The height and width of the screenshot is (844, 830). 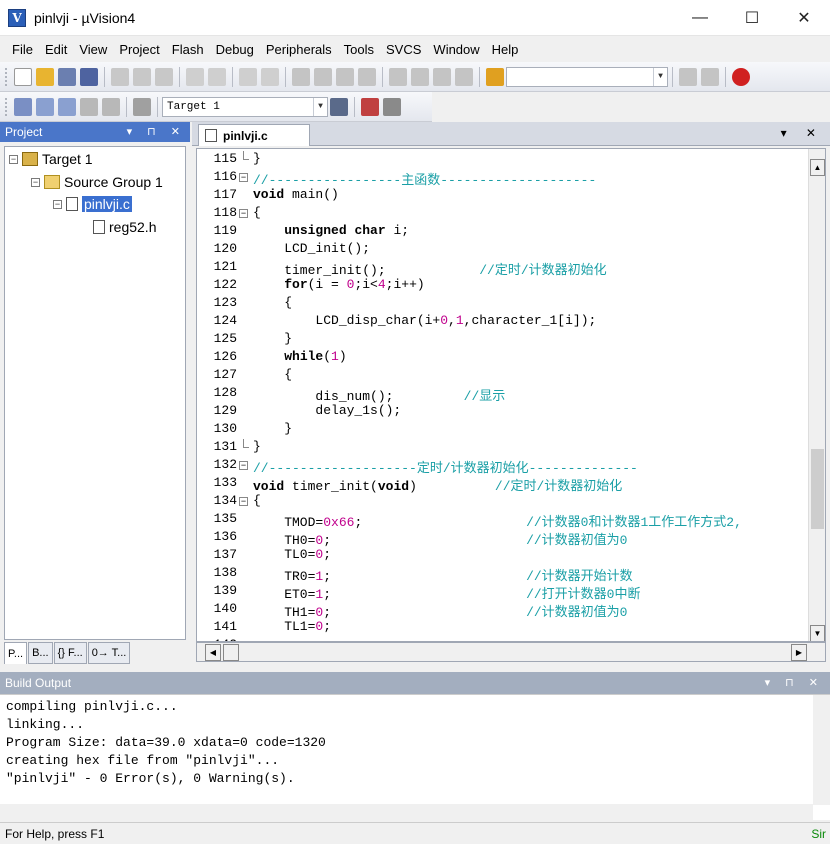 What do you see at coordinates (89, 106) in the screenshot?
I see `batch-build-icon` at bounding box center [89, 106].